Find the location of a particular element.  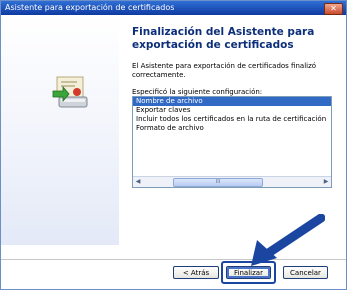

horizontal-scrollbar: ◀ III ▶ is located at coordinates (232, 181).